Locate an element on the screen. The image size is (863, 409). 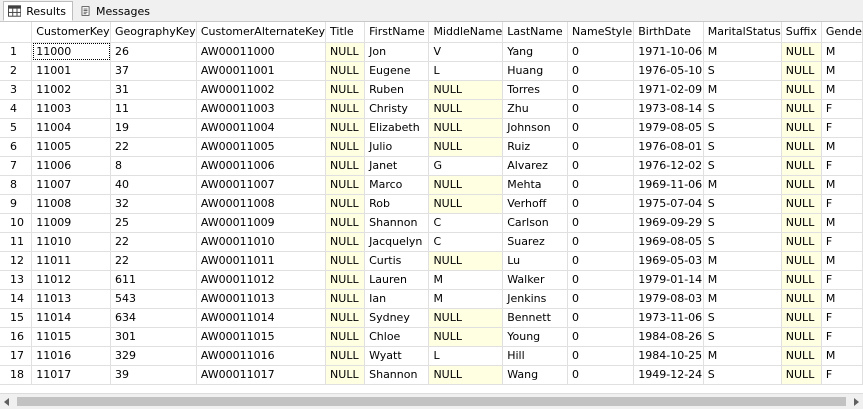
row-number: 5 is located at coordinates (16, 128).